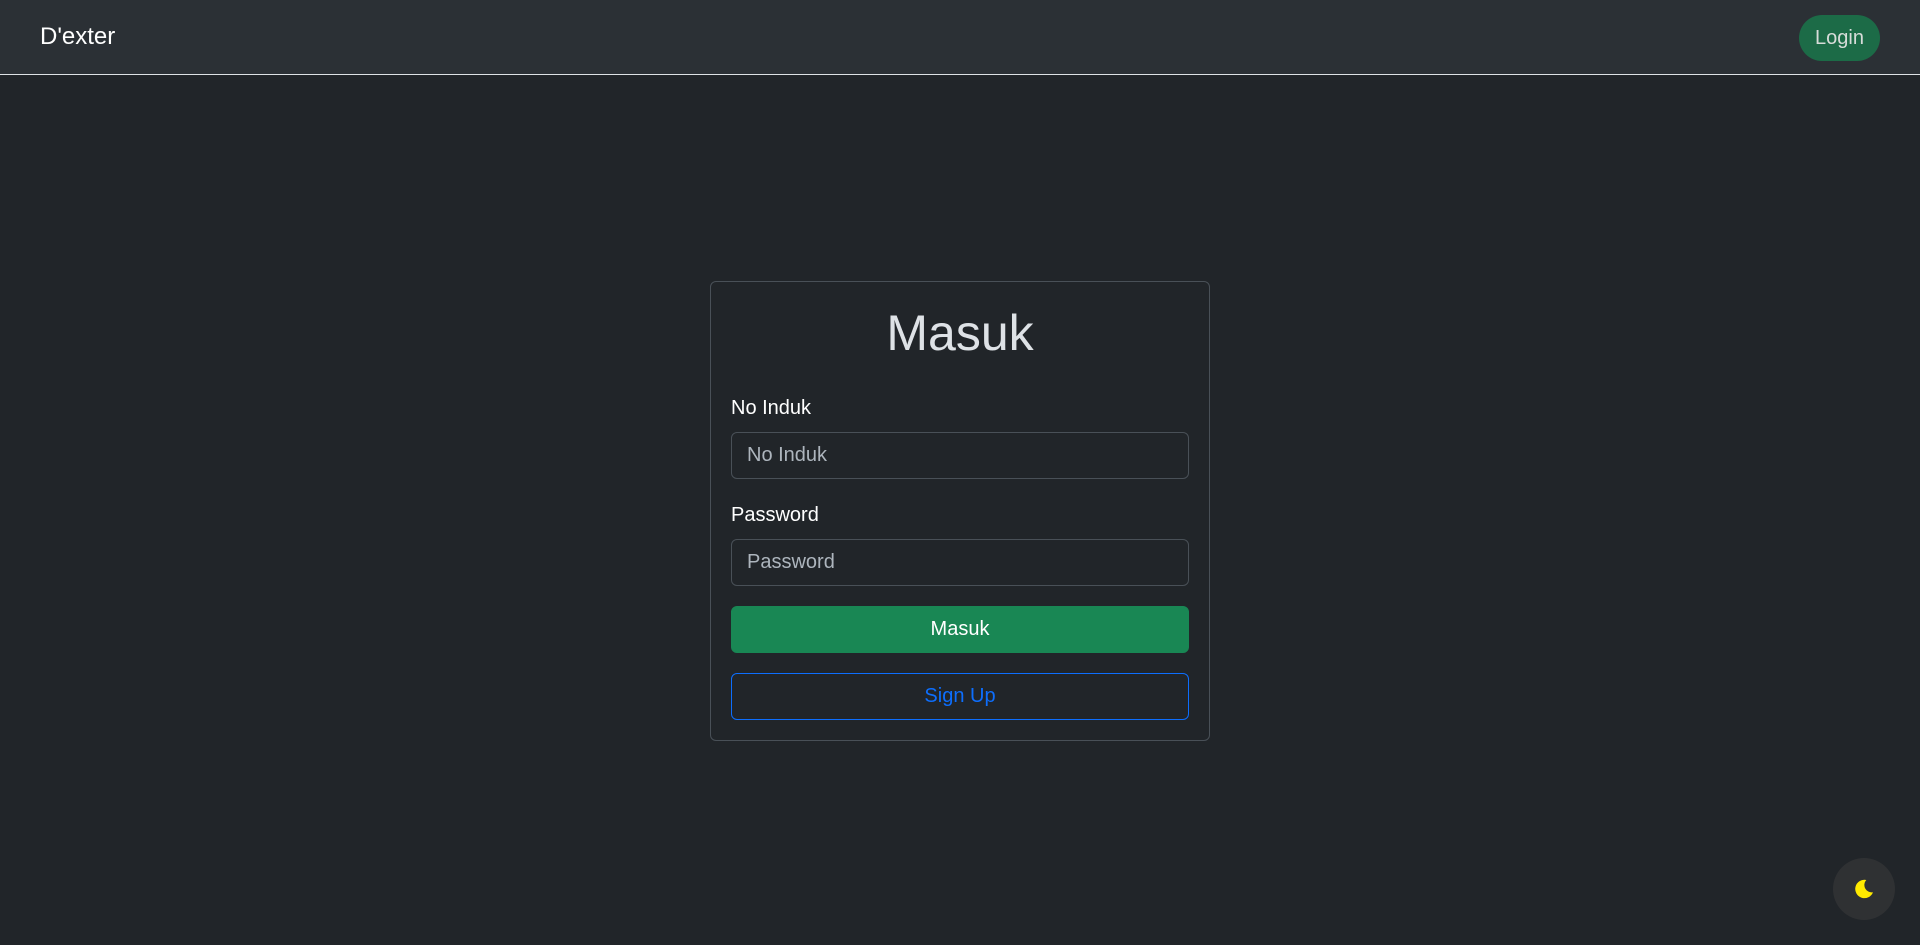 The width and height of the screenshot is (1920, 945). What do you see at coordinates (1839, 38) in the screenshot?
I see `nav-login-button: Login` at bounding box center [1839, 38].